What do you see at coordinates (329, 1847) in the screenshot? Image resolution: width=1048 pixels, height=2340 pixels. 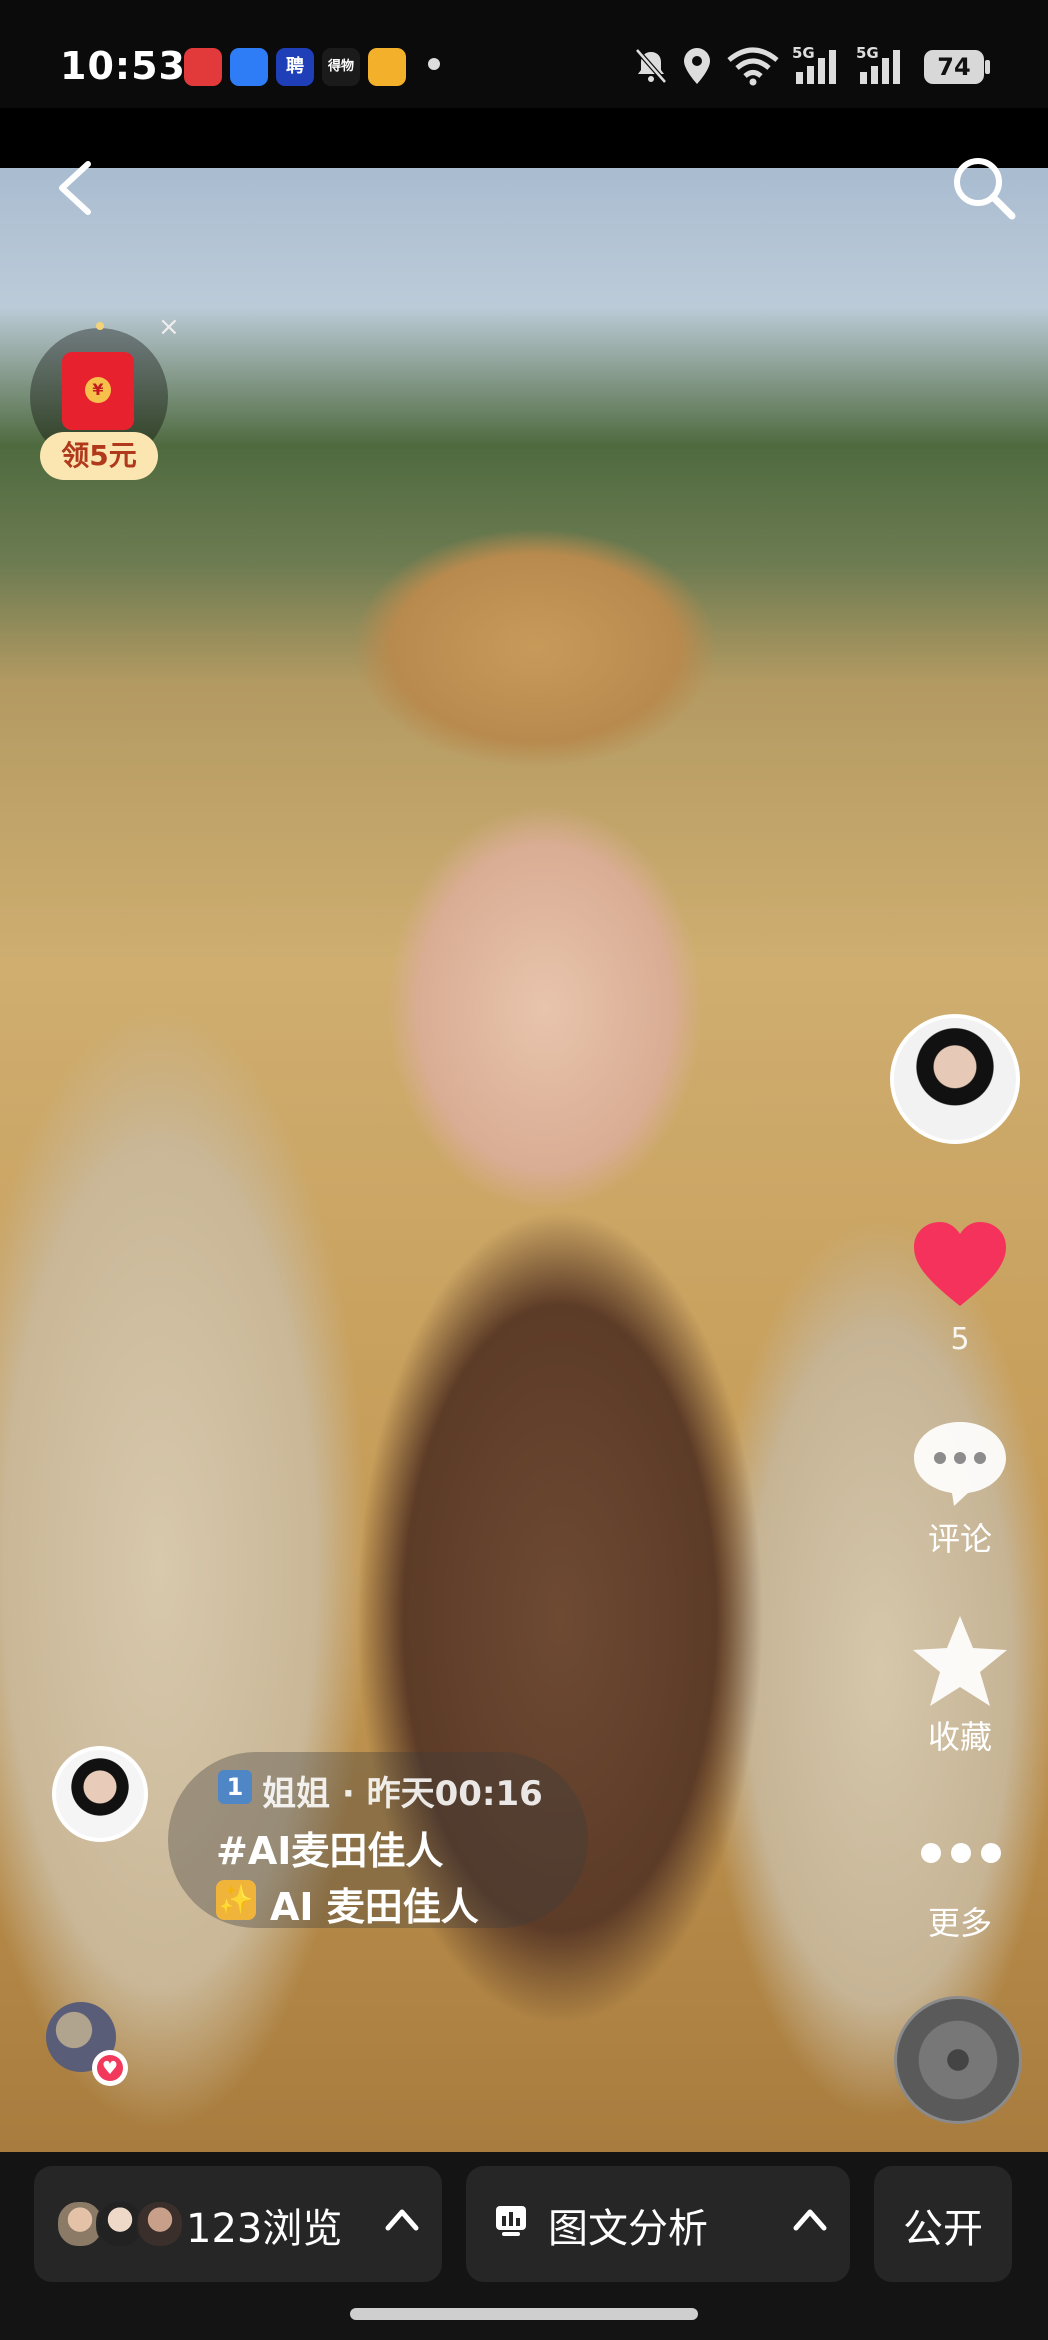 I see `post-hashtag: #AI麦田佳人` at bounding box center [329, 1847].